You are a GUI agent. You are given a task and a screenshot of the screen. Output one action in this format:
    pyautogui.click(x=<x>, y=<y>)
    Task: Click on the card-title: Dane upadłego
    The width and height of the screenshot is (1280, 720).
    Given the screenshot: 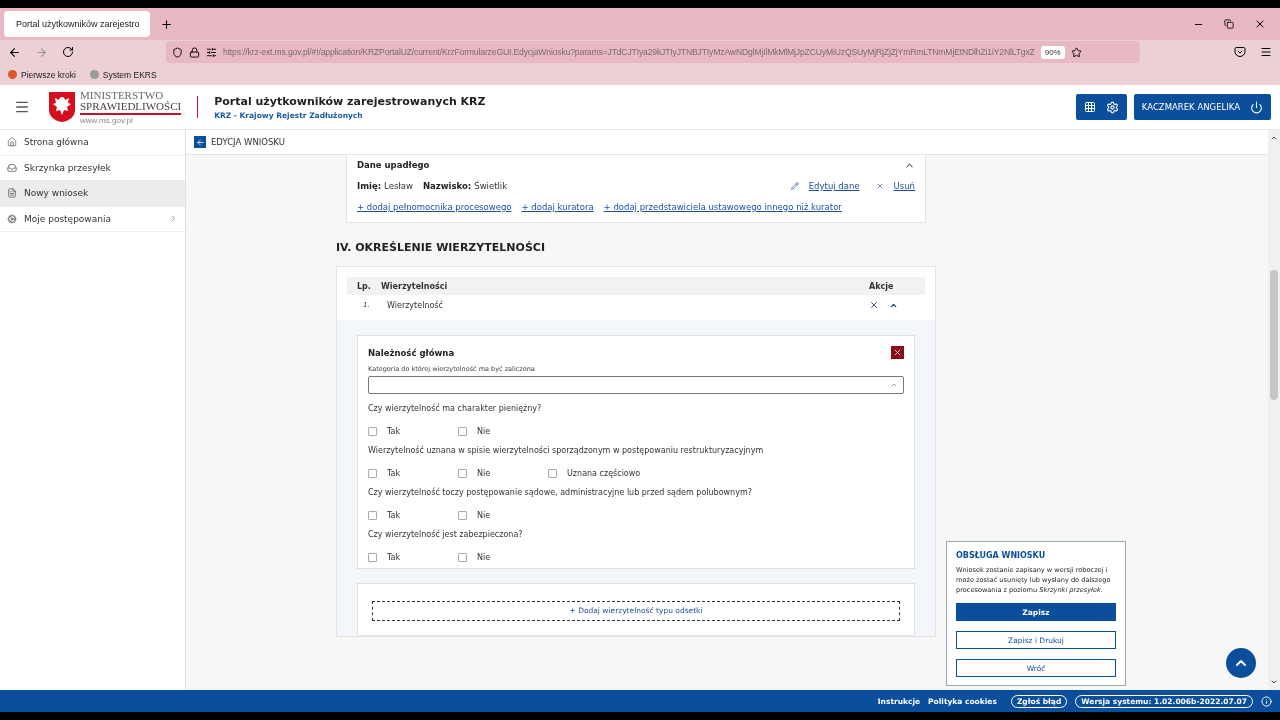 What is the action you would take?
    pyautogui.click(x=393, y=165)
    